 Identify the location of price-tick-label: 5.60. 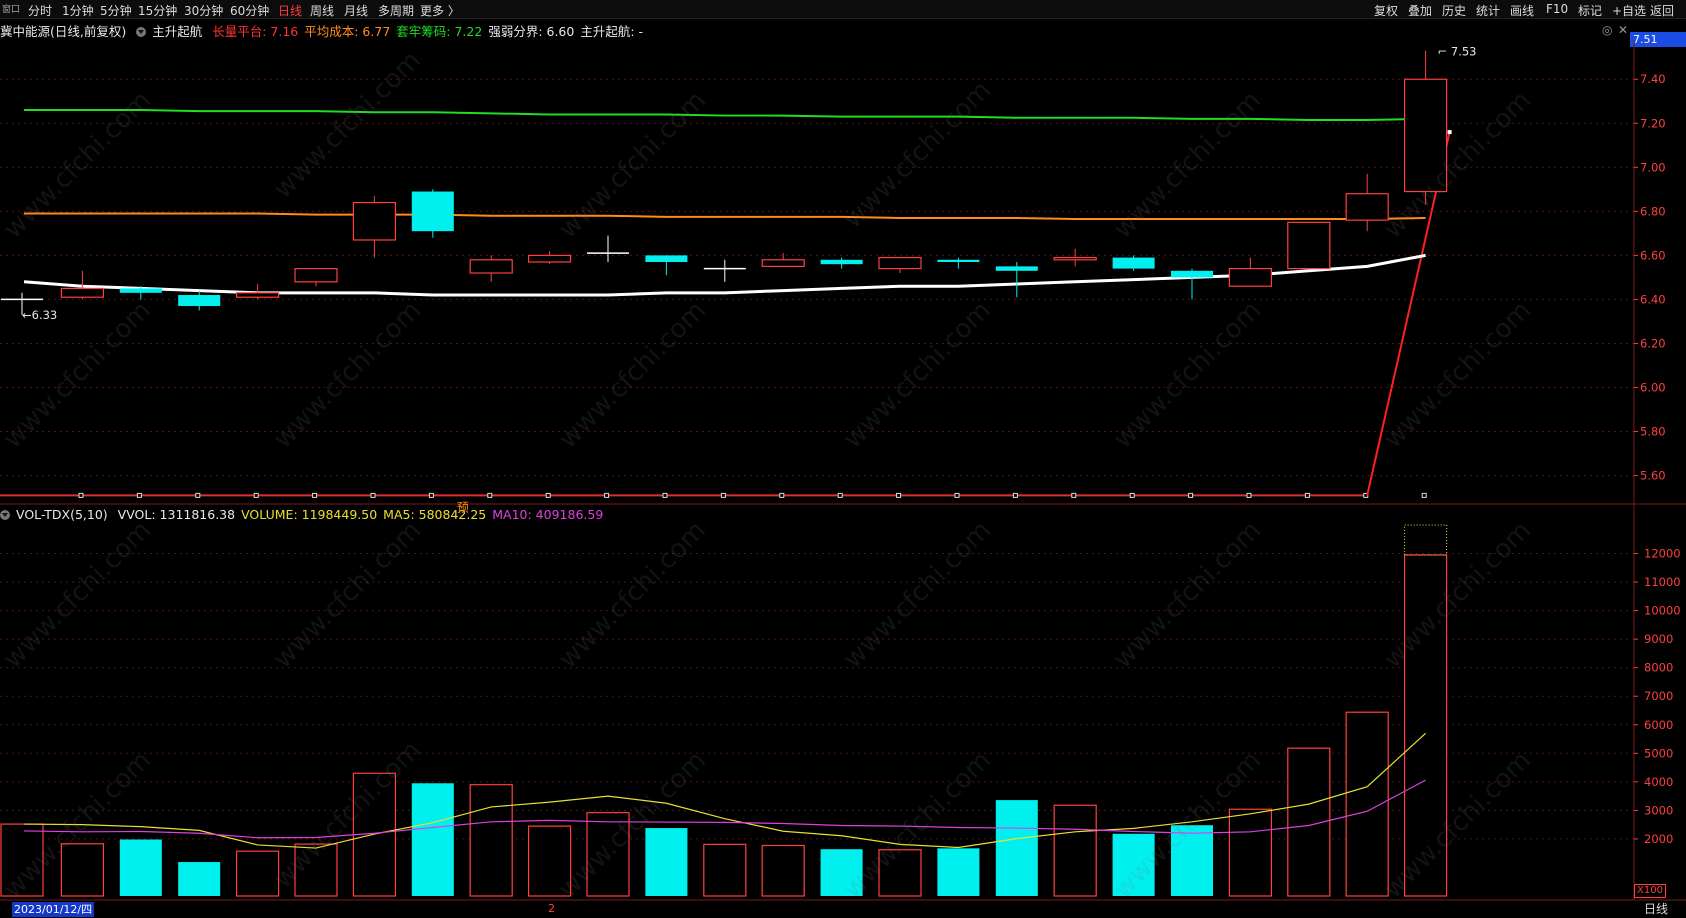
(1653, 476).